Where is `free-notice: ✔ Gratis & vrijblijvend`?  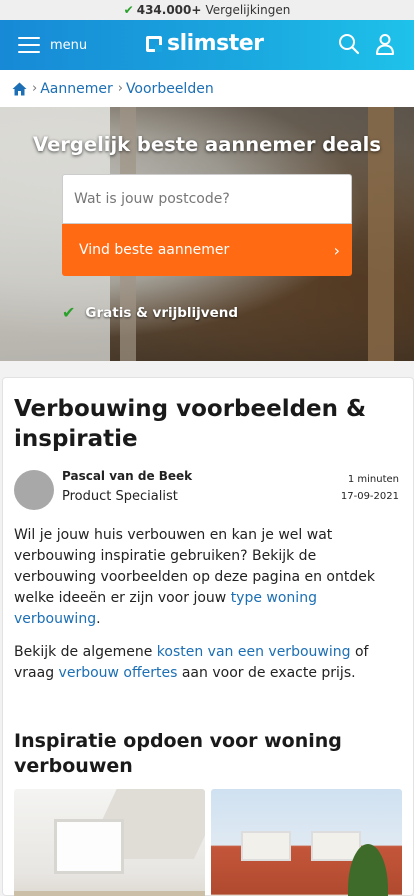 free-notice: ✔ Gratis & vrijblijvend is located at coordinates (150, 312).